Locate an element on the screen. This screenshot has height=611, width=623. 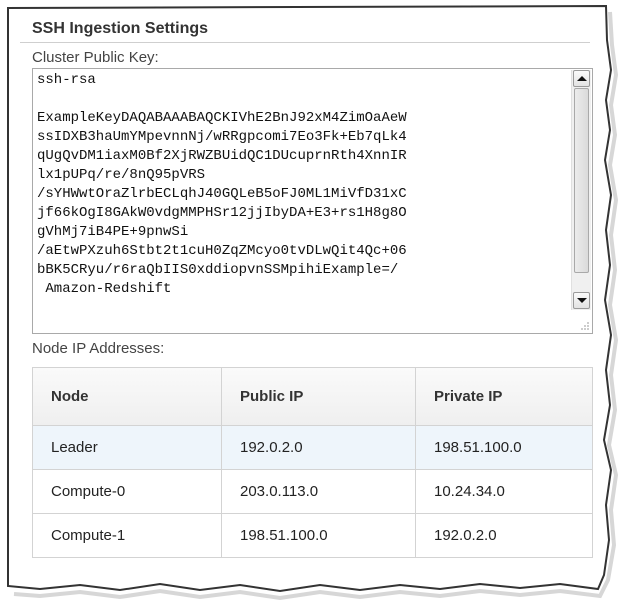
node-cell: Compute-1 is located at coordinates (127, 535).